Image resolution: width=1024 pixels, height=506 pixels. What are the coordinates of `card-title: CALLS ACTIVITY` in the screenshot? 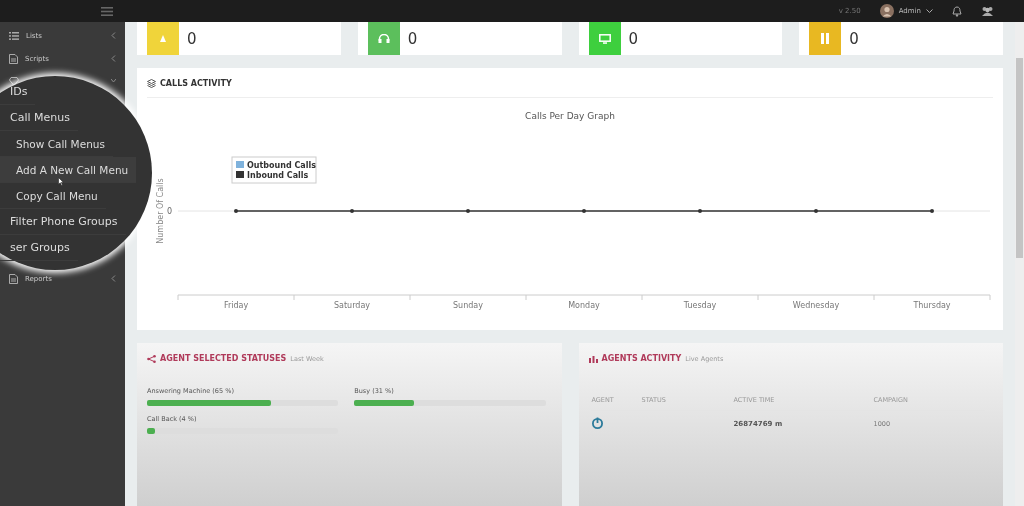 It's located at (196, 83).